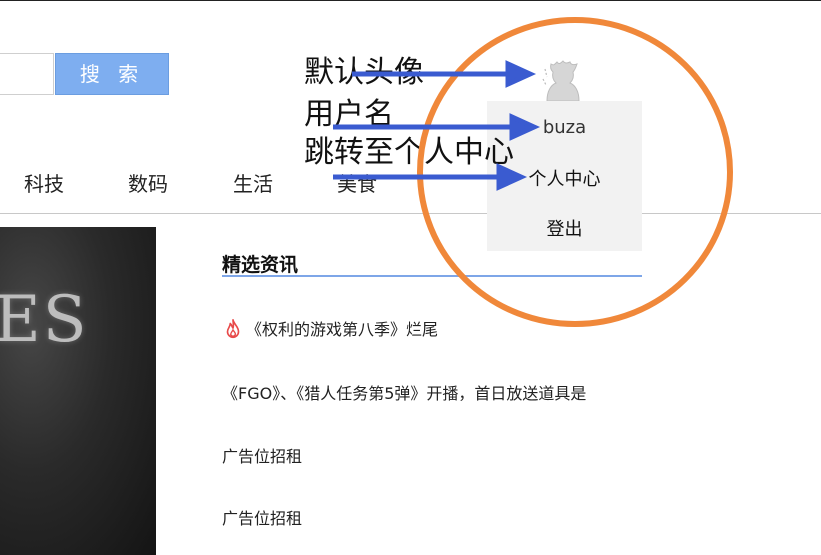  I want to click on nav-item-life: 生活, so click(253, 184).